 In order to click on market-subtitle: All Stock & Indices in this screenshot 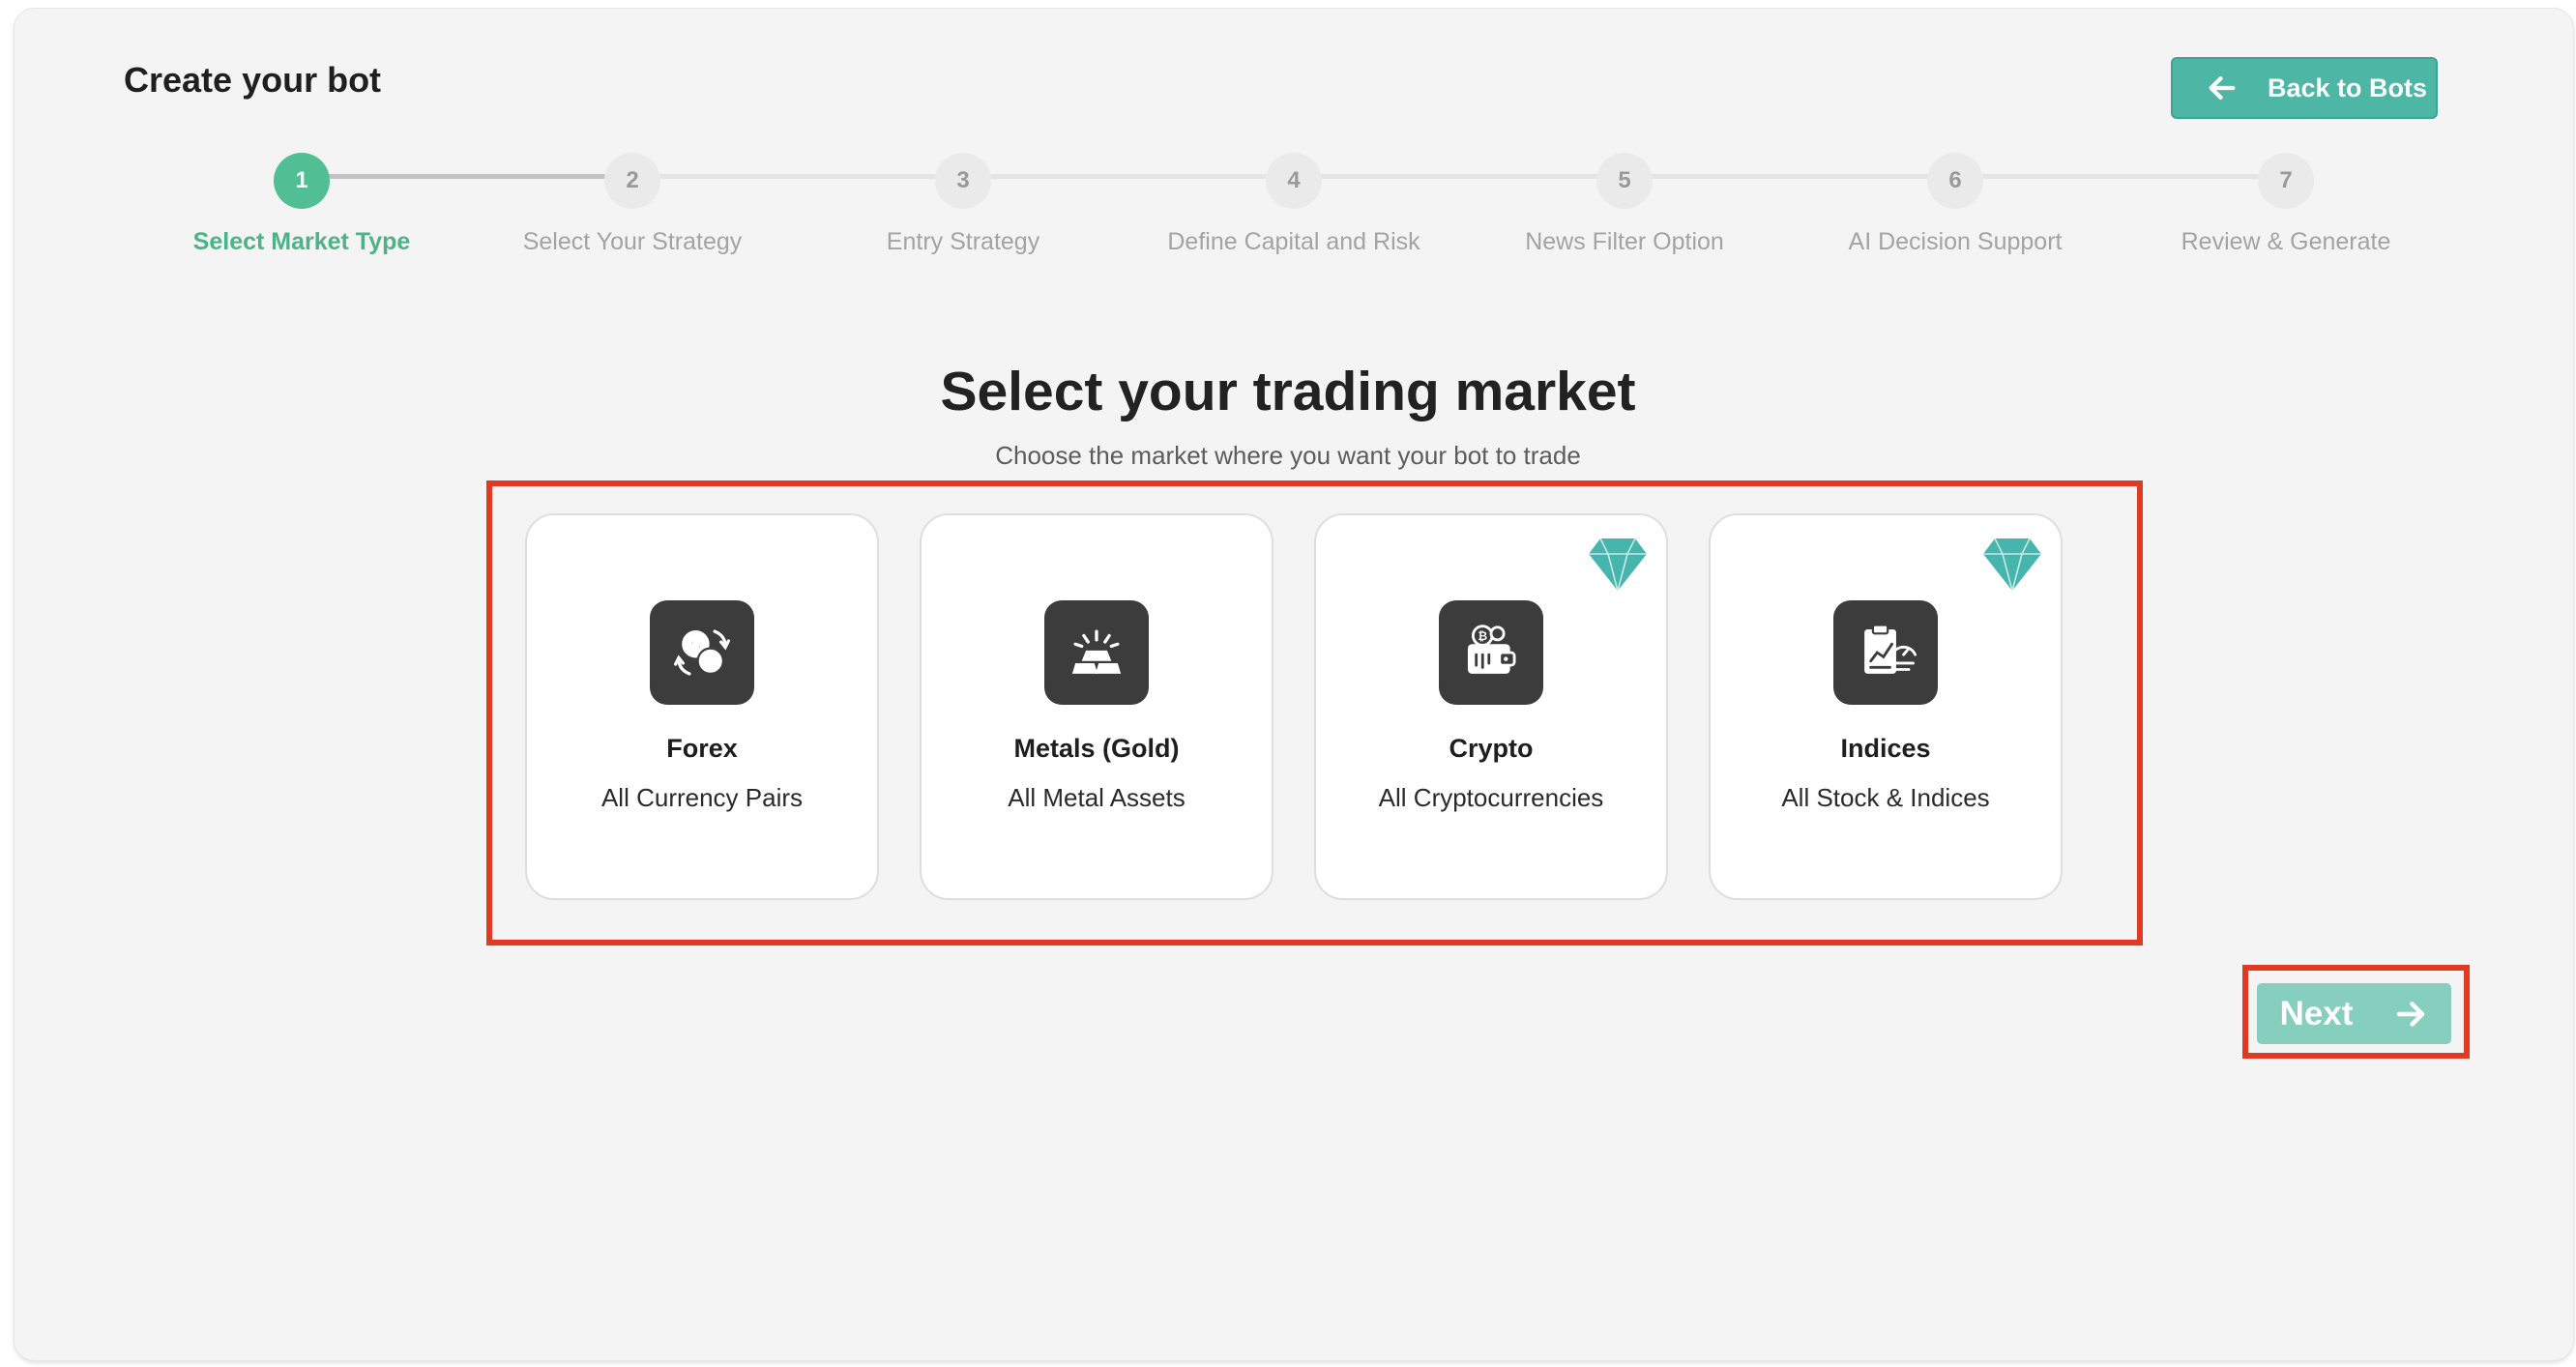, I will do `click(1885, 798)`.